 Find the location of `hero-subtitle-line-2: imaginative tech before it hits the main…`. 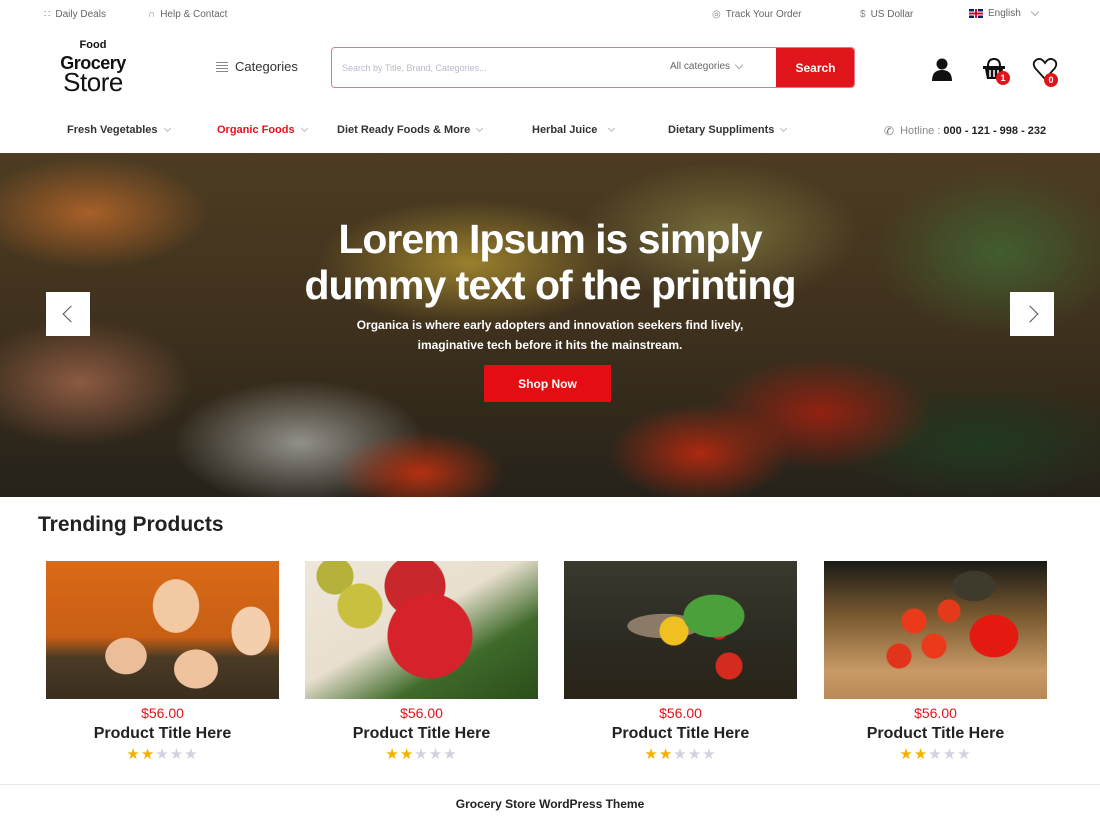

hero-subtitle-line-2: imaginative tech before it hits the main… is located at coordinates (550, 345).